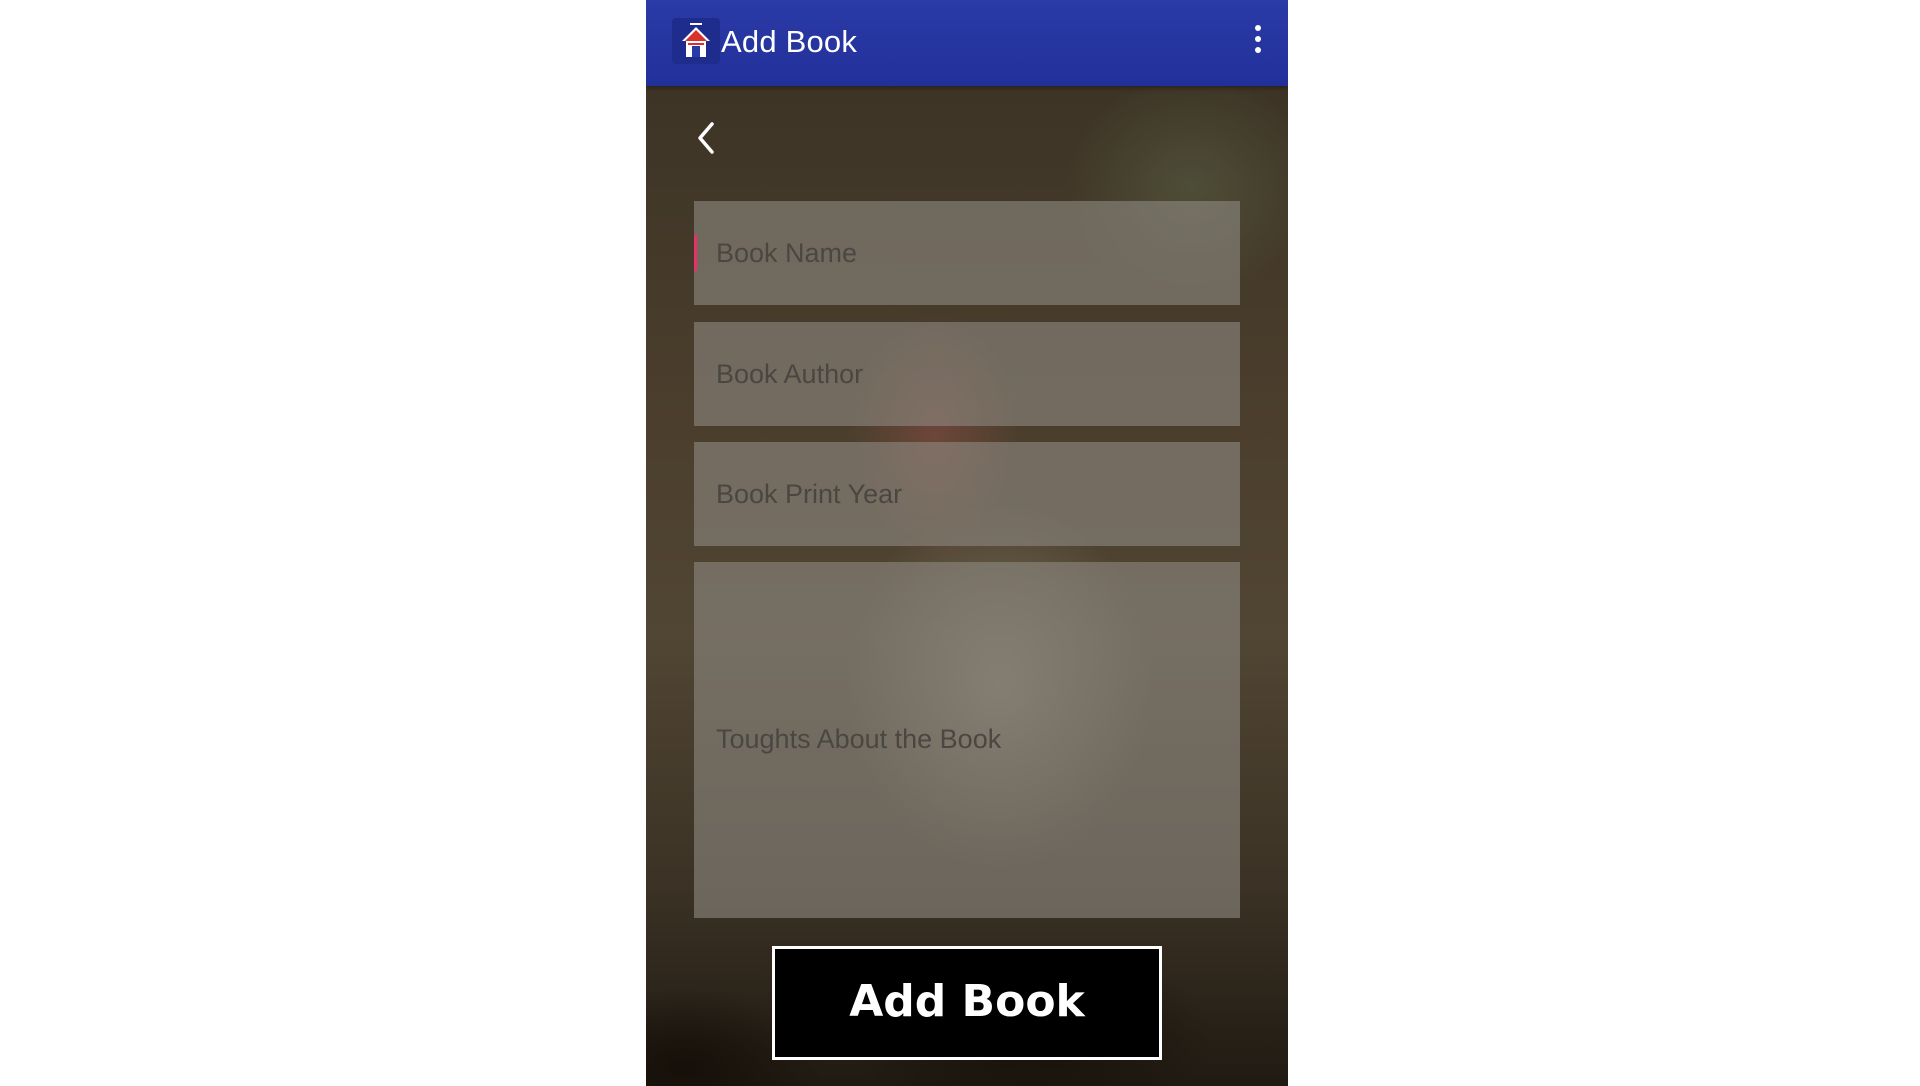 Image resolution: width=1920 pixels, height=1086 pixels. I want to click on thoughts-field, so click(967, 740).